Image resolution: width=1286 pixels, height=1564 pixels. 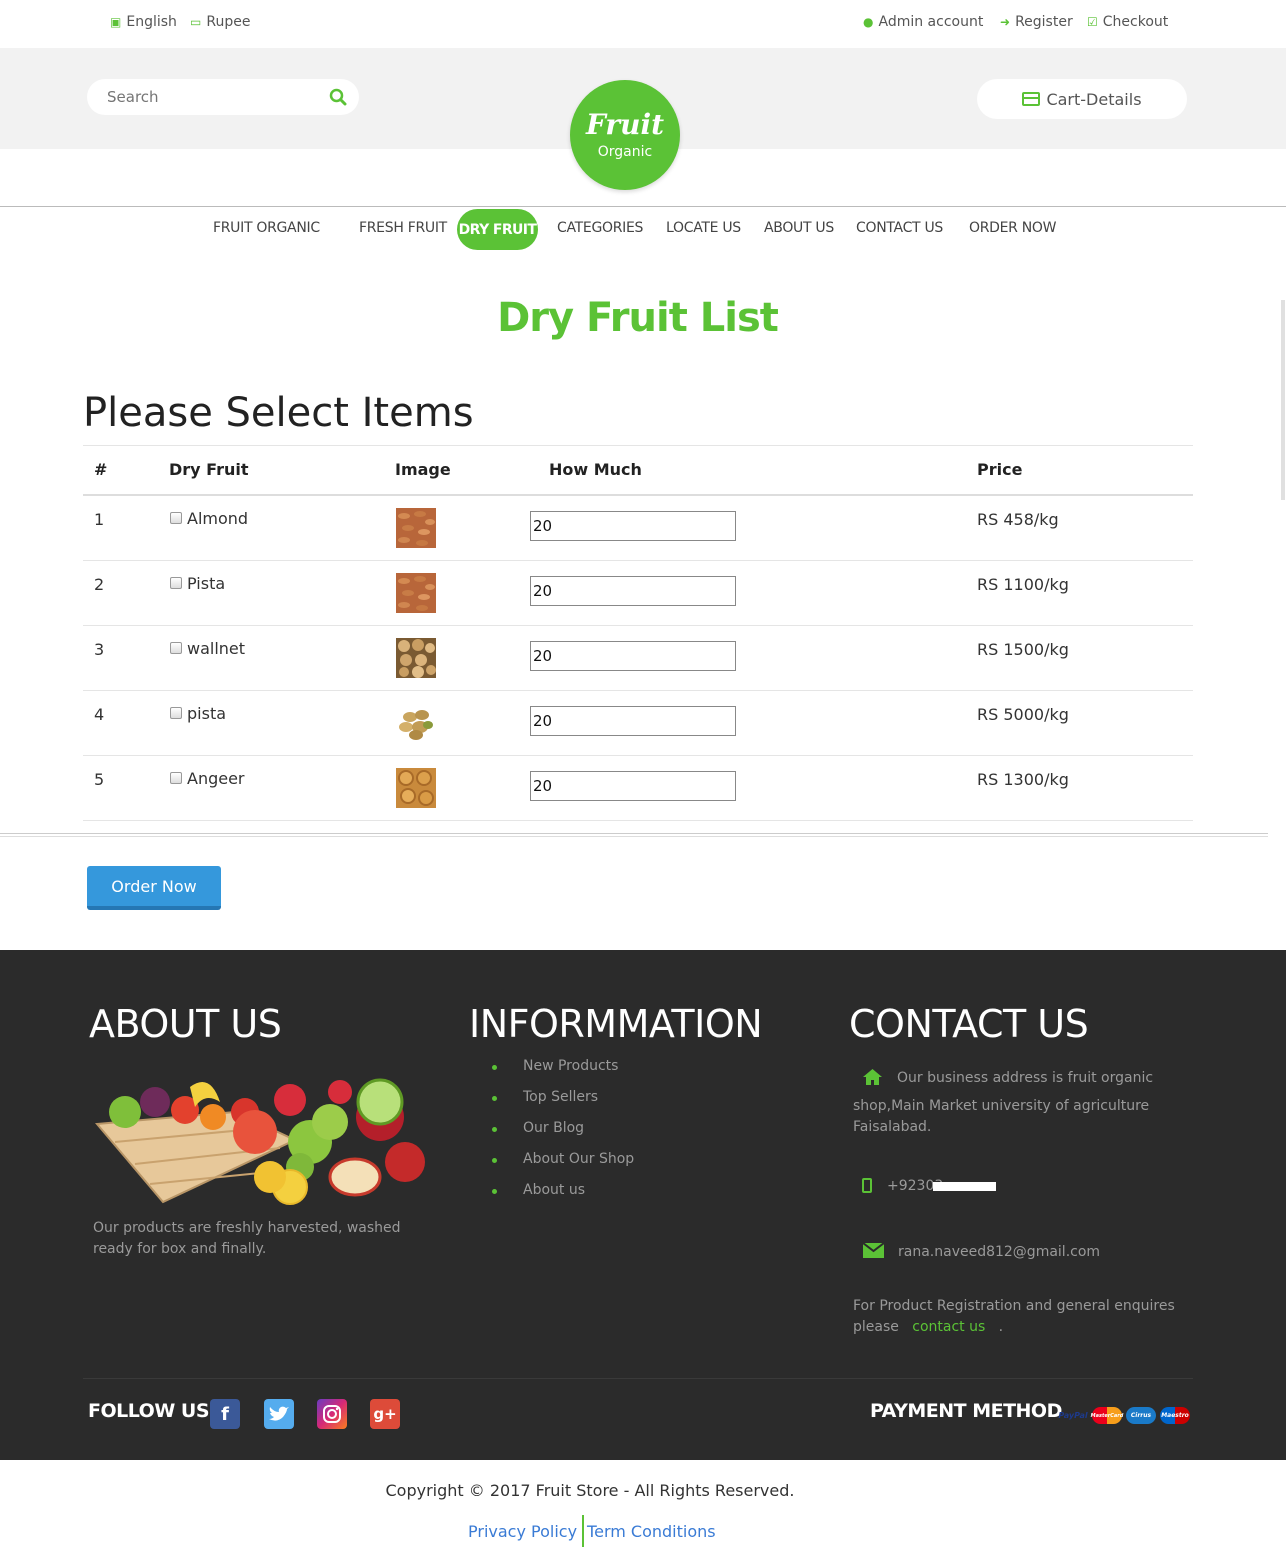 What do you see at coordinates (703, 228) in the screenshot?
I see `nav-locate-us: LOCATE US` at bounding box center [703, 228].